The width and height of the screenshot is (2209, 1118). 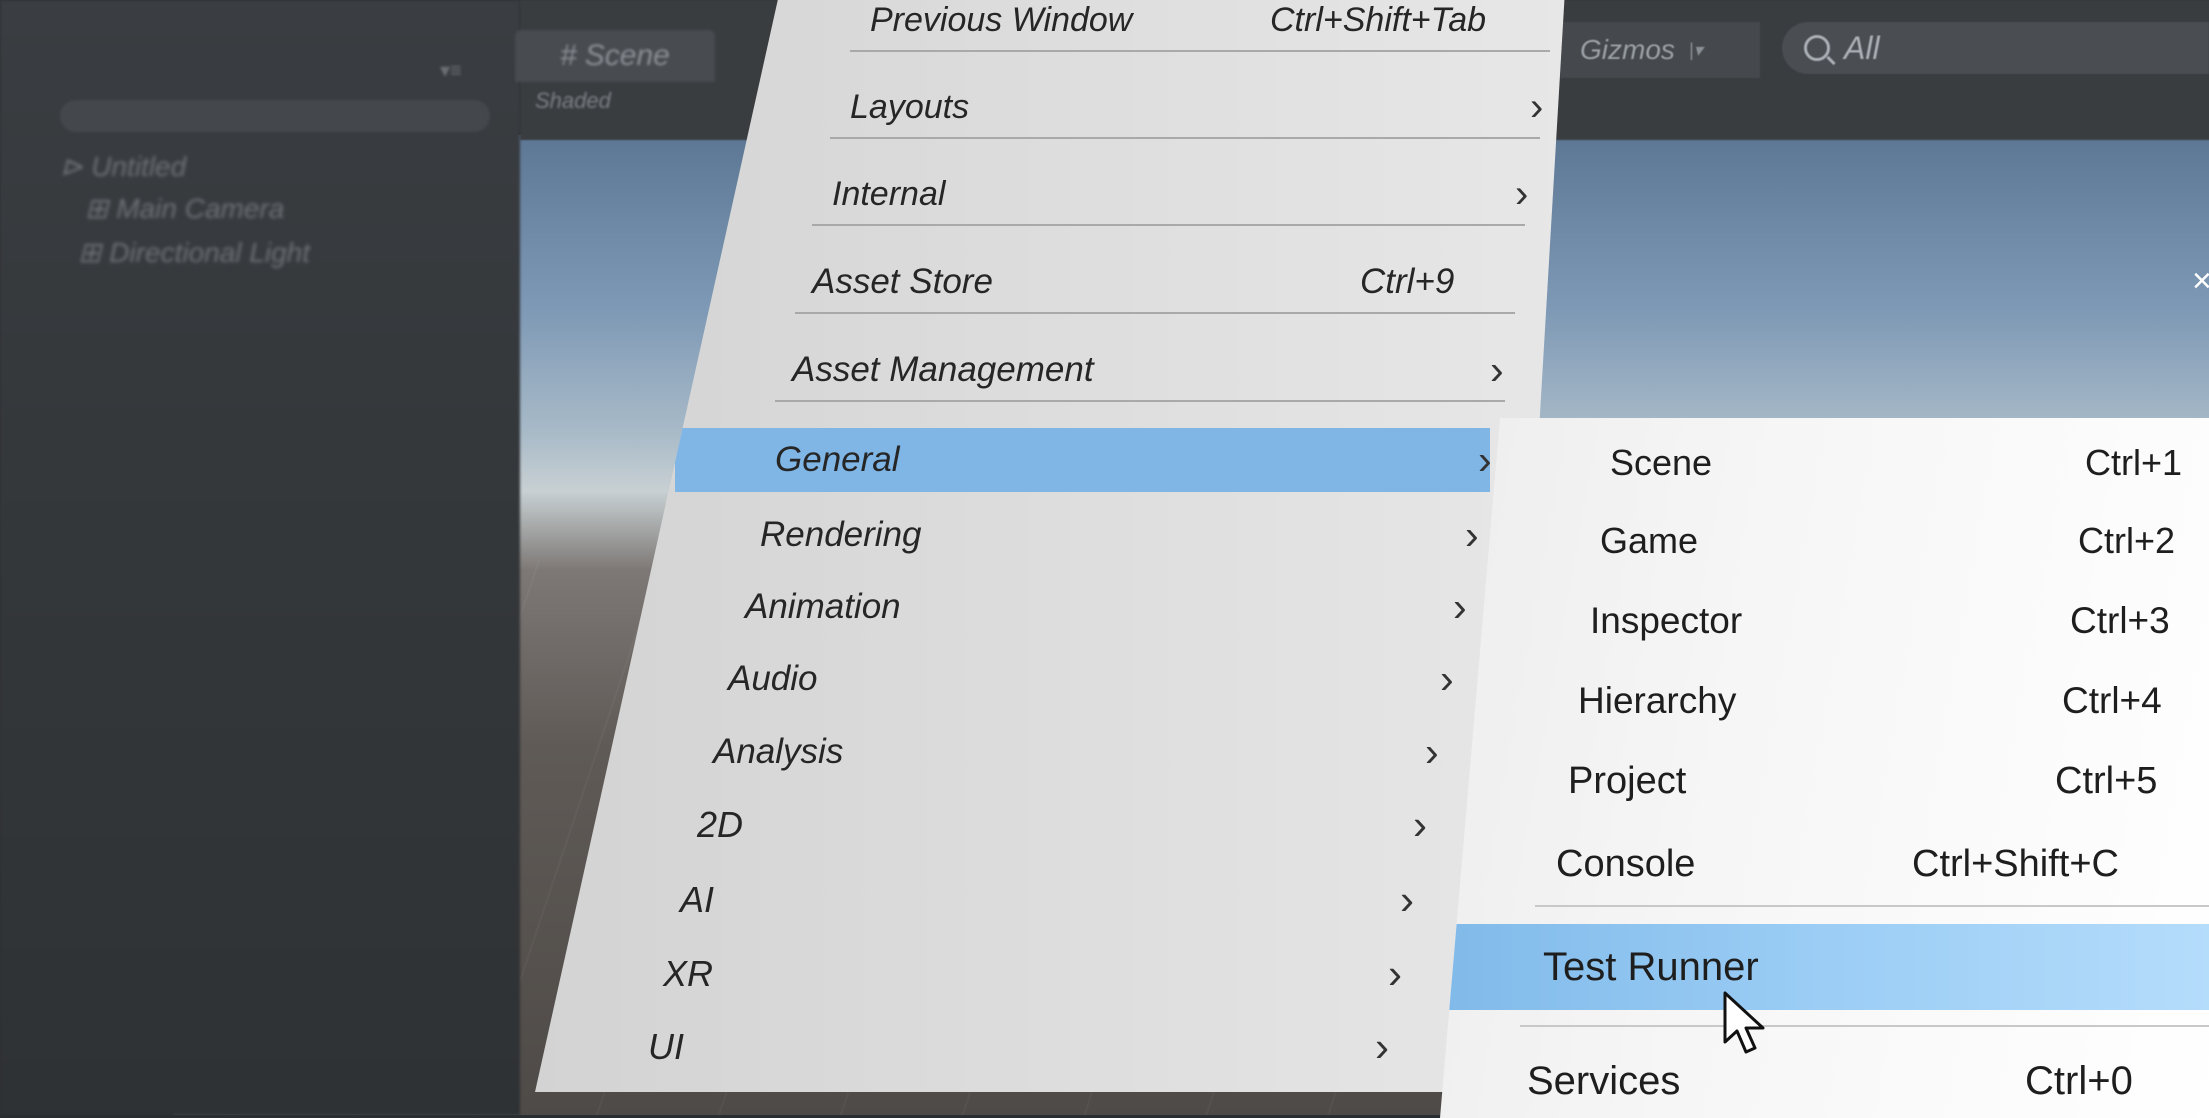 What do you see at coordinates (720, 824) in the screenshot?
I see `menu-item-label: 2D` at bounding box center [720, 824].